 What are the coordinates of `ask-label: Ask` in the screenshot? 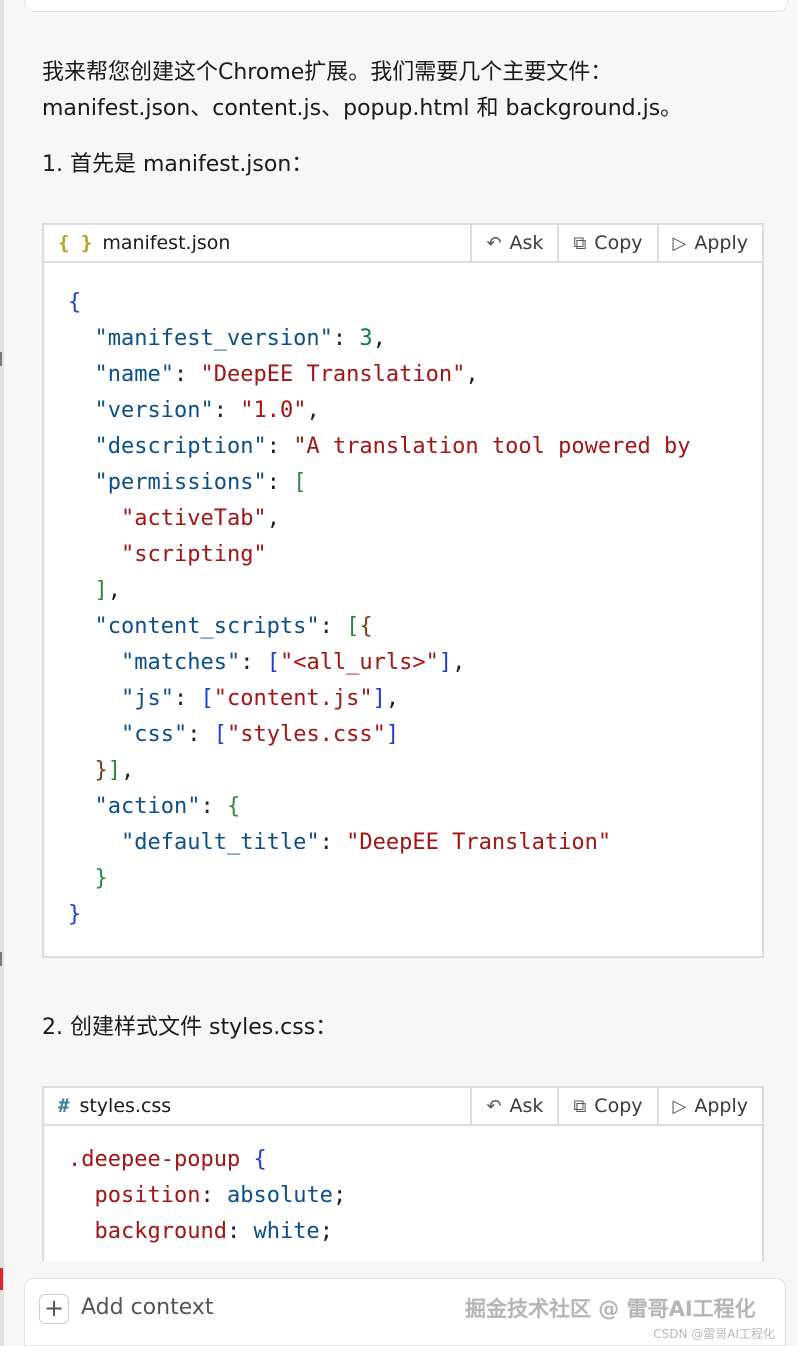 It's located at (526, 1106).